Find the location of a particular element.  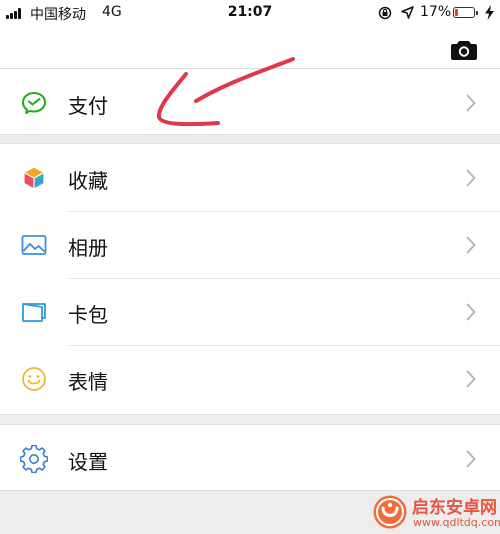

watermark-title: 启东安卓网 is located at coordinates (454, 508).